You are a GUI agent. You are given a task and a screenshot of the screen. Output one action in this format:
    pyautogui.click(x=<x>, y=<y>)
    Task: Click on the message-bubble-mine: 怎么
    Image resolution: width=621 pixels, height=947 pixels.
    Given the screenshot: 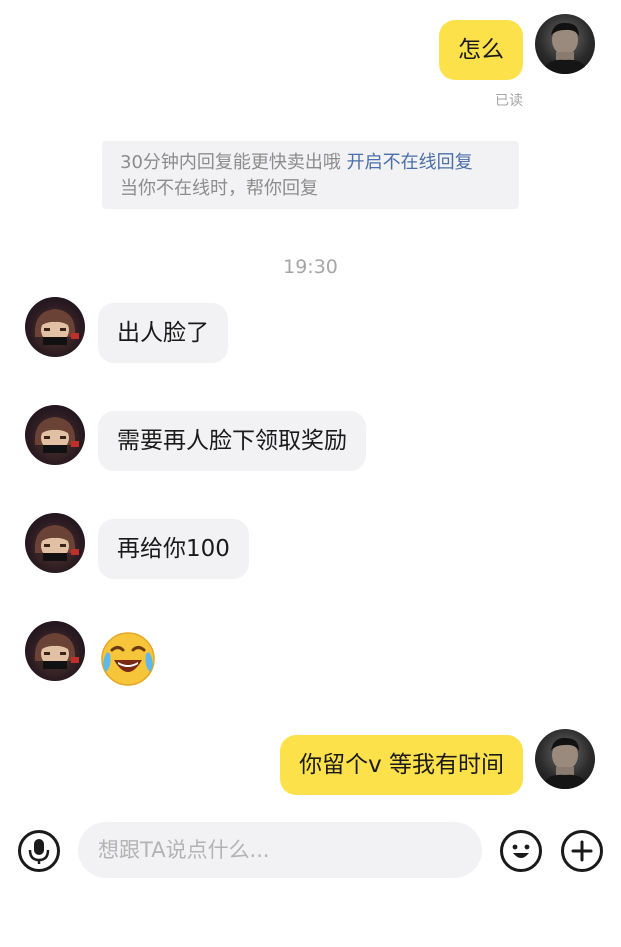 What is the action you would take?
    pyautogui.click(x=481, y=50)
    